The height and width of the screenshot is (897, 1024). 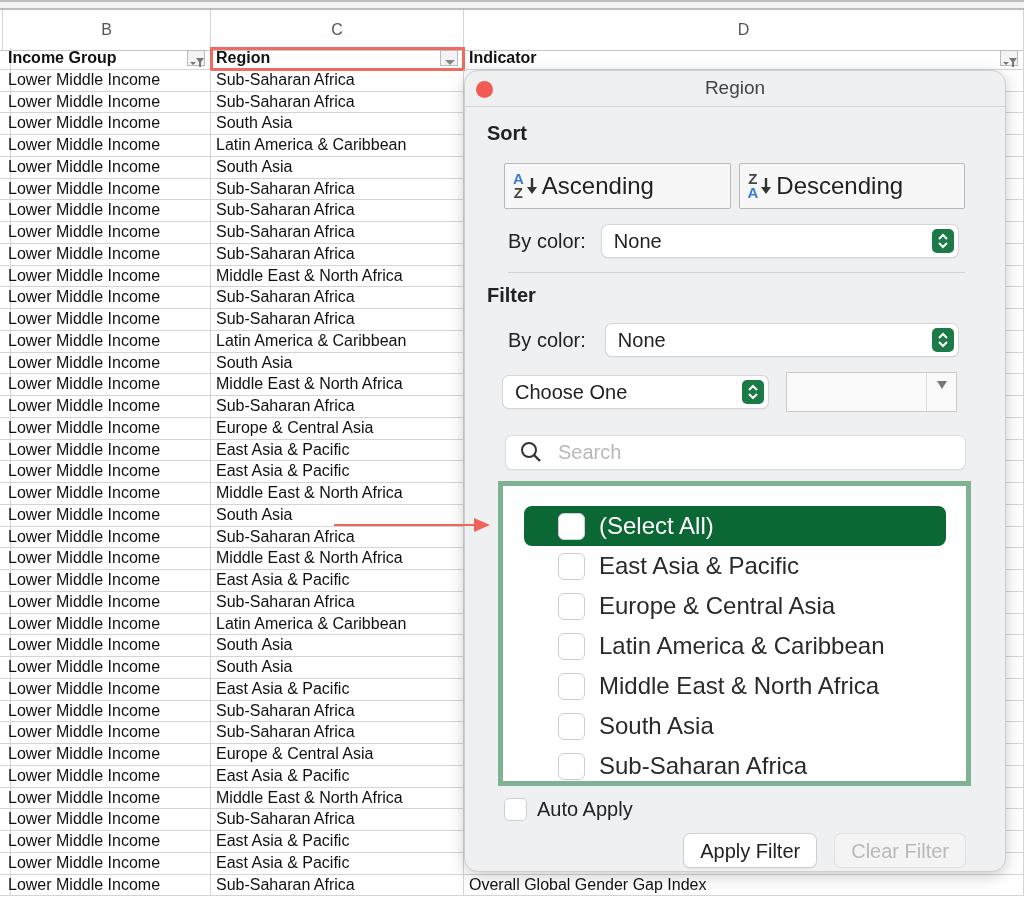 What do you see at coordinates (531, 452) in the screenshot?
I see `search-icon` at bounding box center [531, 452].